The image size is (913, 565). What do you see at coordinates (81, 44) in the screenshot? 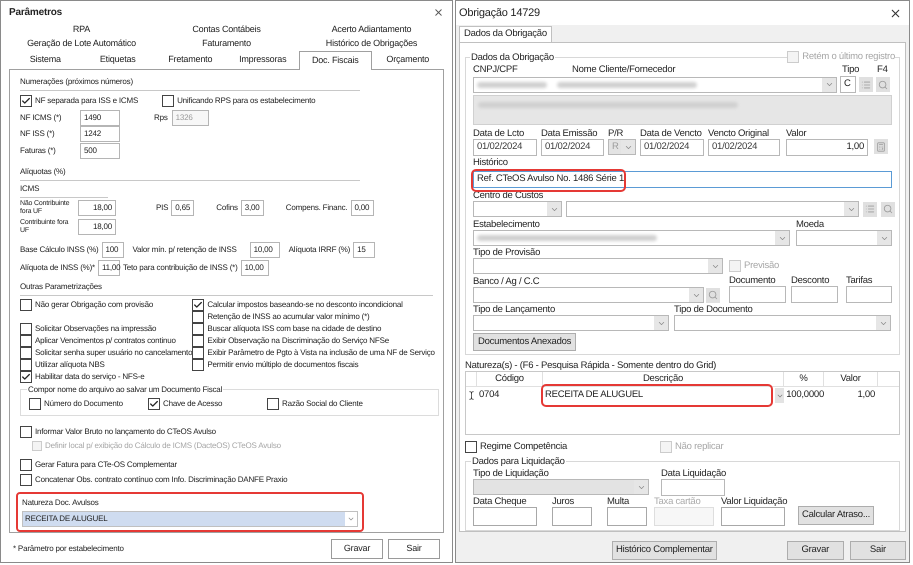
I see `tab: Geração de Lote Automático` at bounding box center [81, 44].